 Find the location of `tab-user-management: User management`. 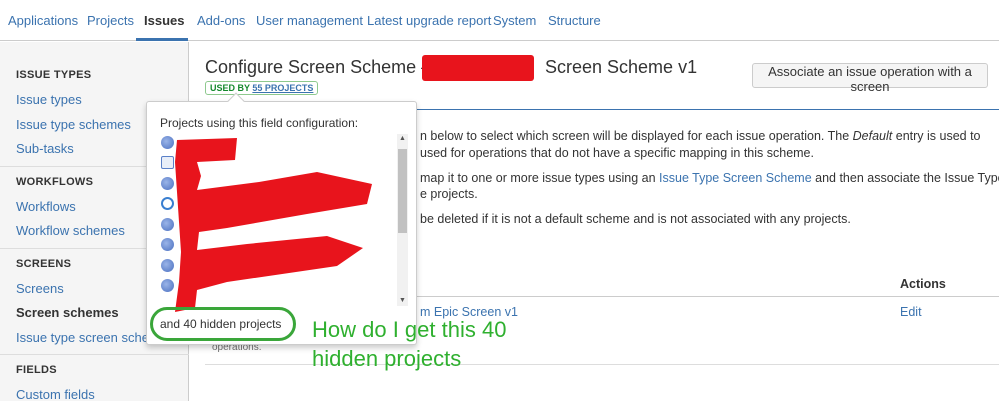

tab-user-management: User management is located at coordinates (309, 20).